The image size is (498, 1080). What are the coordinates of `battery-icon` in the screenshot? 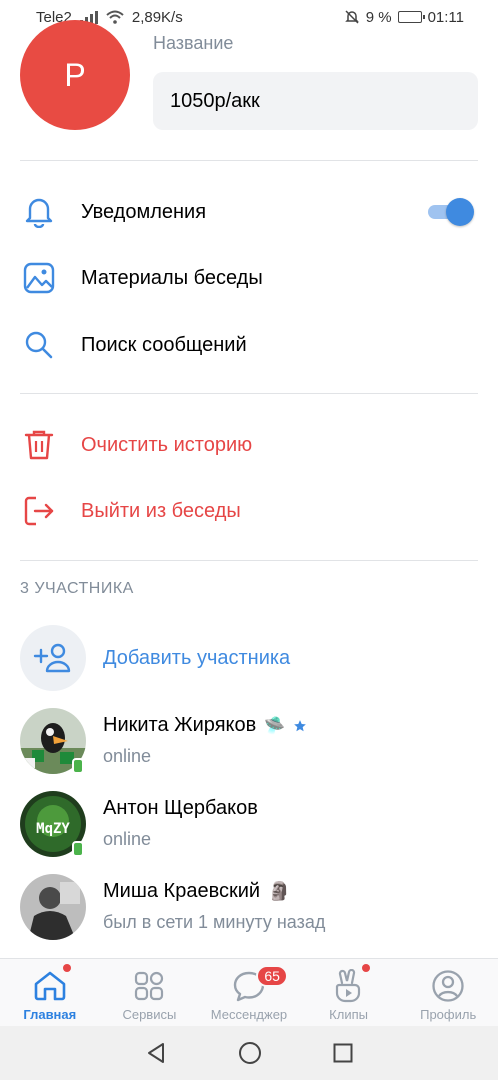 It's located at (411, 17).